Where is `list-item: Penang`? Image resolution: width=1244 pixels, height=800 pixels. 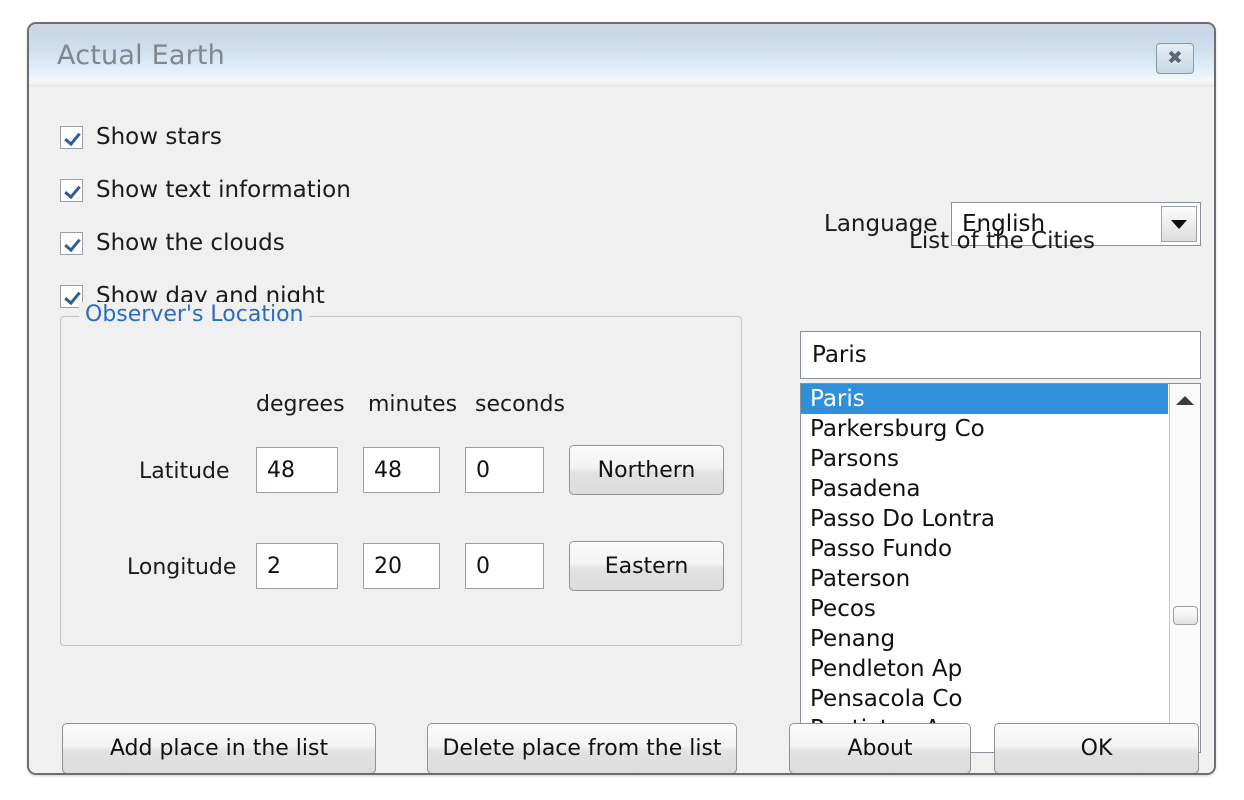 list-item: Penang is located at coordinates (984, 639).